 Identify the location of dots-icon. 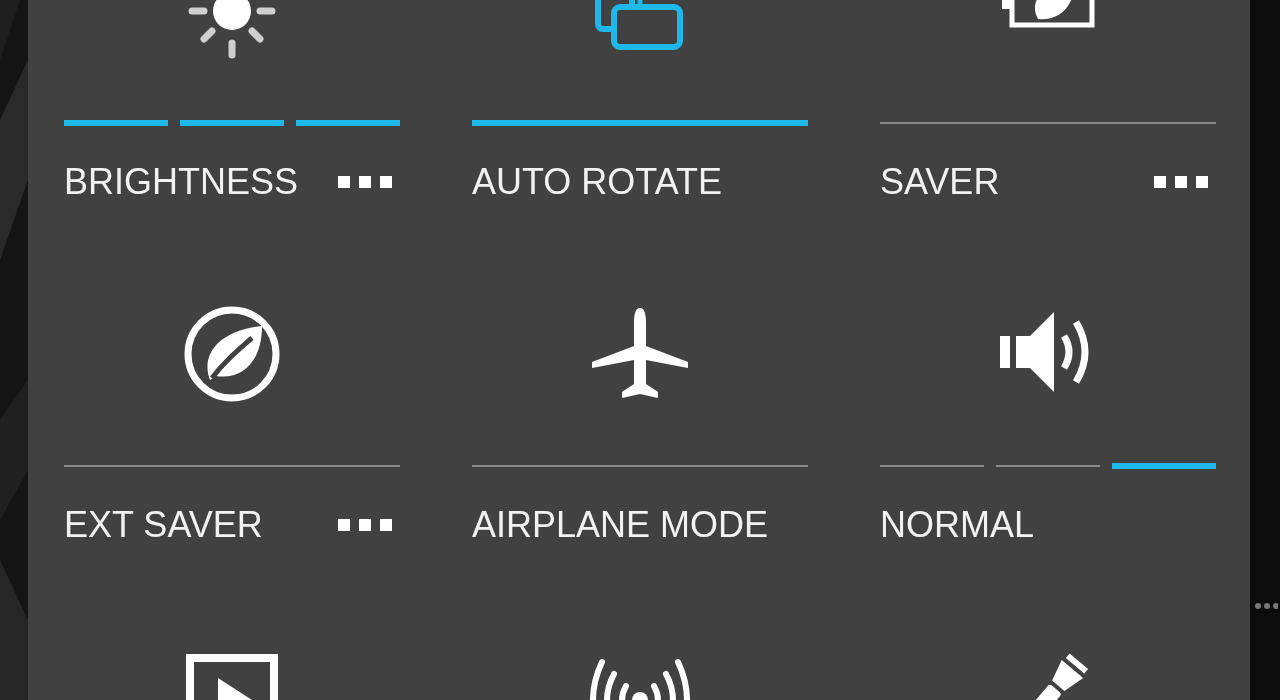
(1266, 606).